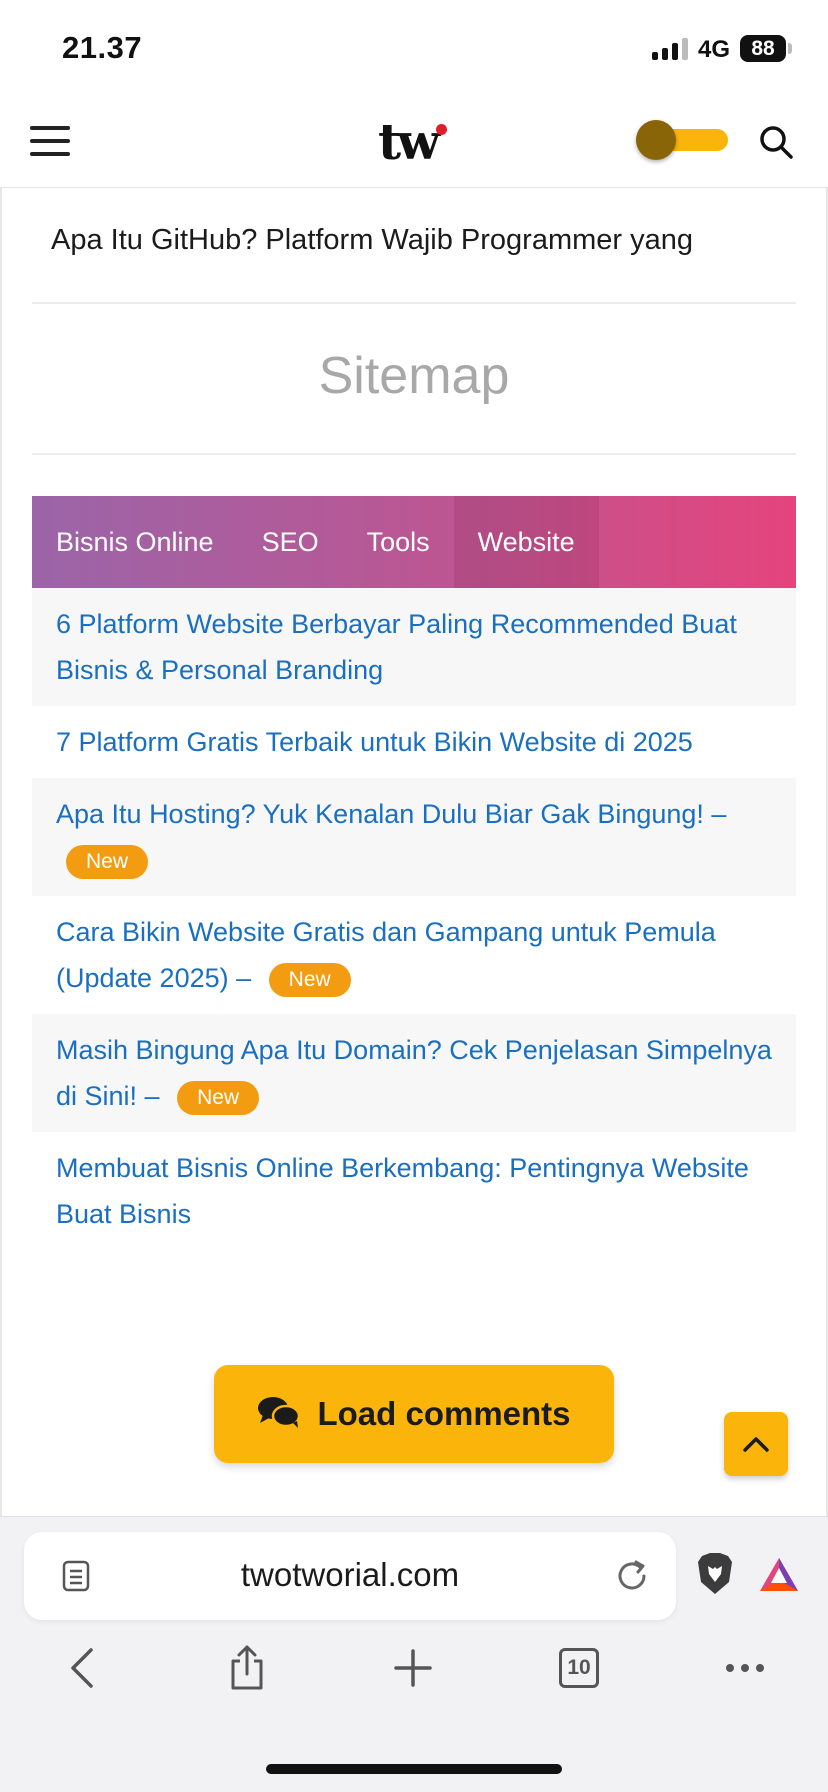 This screenshot has width=828, height=1792. Describe the element at coordinates (779, 1577) in the screenshot. I see `bat-rewards-icon` at that location.